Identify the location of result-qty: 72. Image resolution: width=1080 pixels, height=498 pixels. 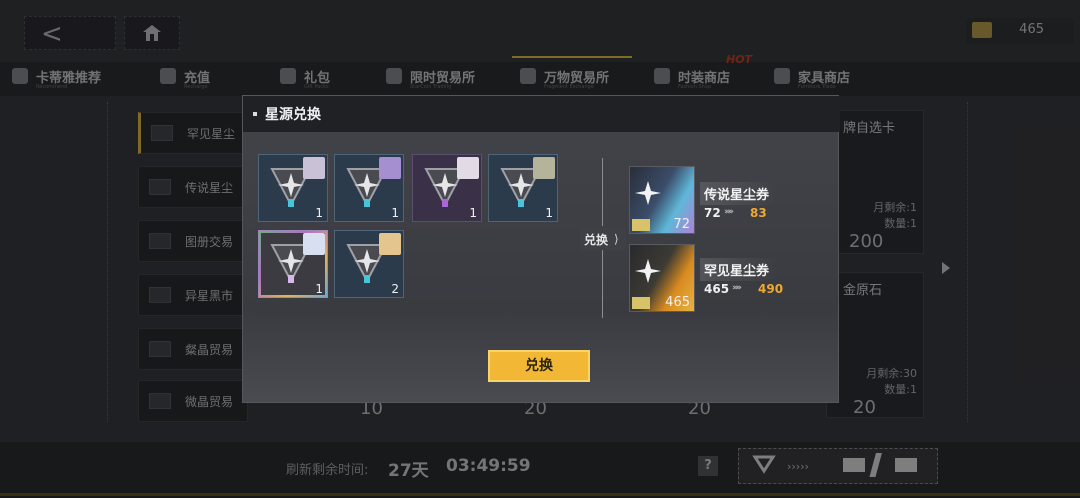
(681, 224).